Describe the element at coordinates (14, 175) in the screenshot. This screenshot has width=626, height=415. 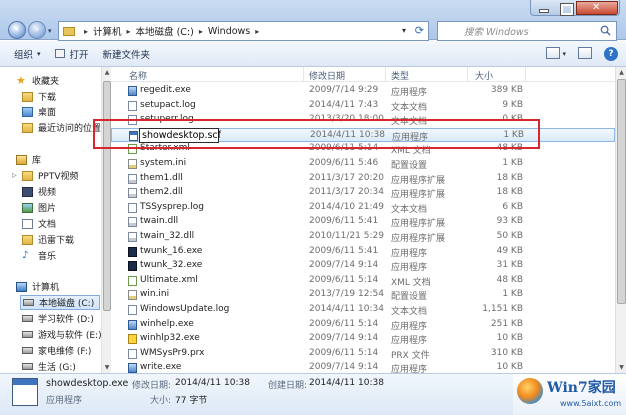
I see `expand-arrow-icon: ▷` at that location.